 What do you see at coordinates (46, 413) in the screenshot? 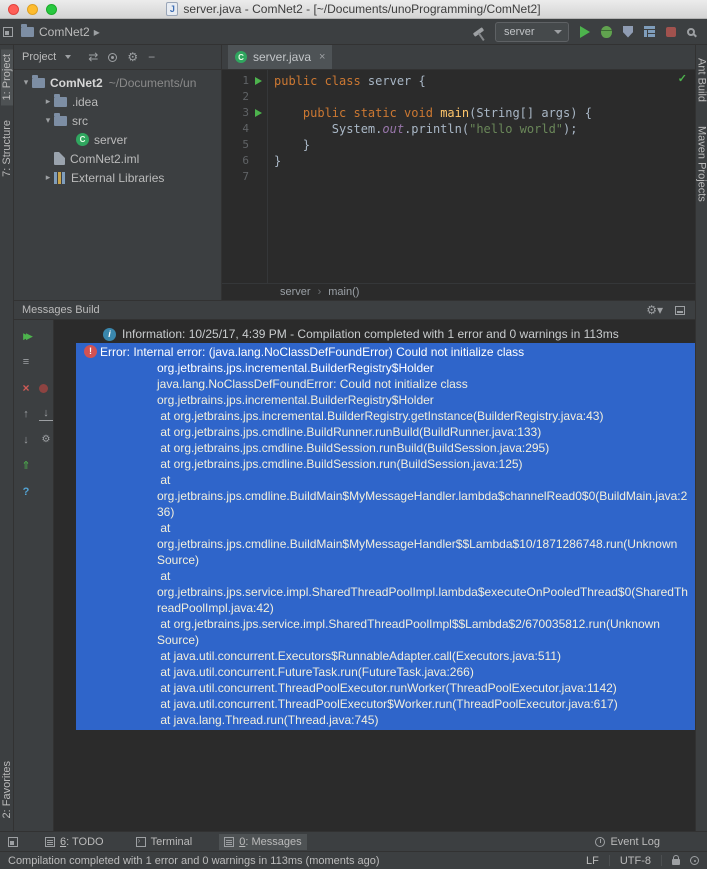
I see `export-log-icon: ↓` at bounding box center [46, 413].